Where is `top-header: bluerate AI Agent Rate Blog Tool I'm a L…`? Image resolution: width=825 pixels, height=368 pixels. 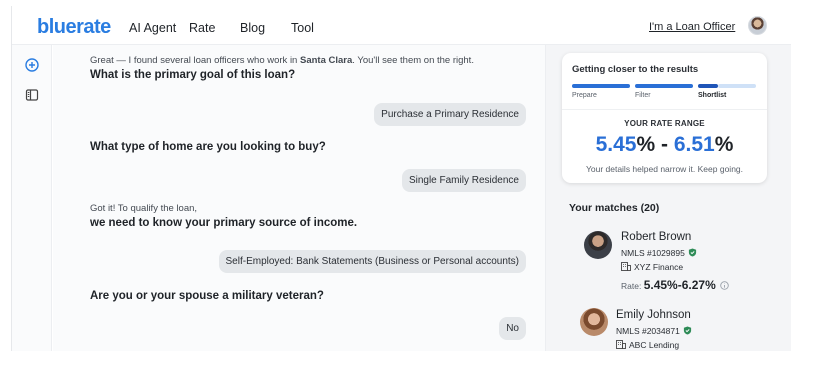
top-header: bluerate AI Agent Rate Blog Tool I'm a L… is located at coordinates (401, 25).